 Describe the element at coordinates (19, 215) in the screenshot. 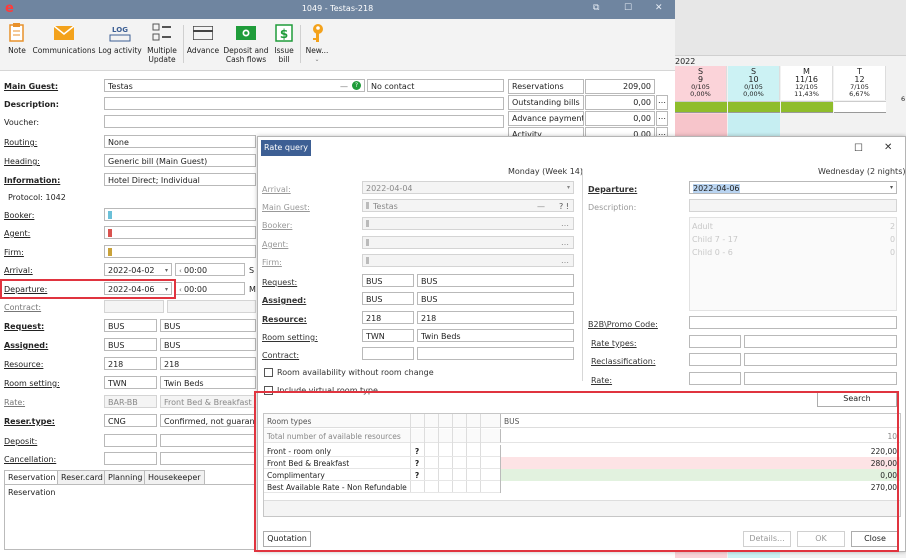

I see `booker-label: Booker:` at that location.